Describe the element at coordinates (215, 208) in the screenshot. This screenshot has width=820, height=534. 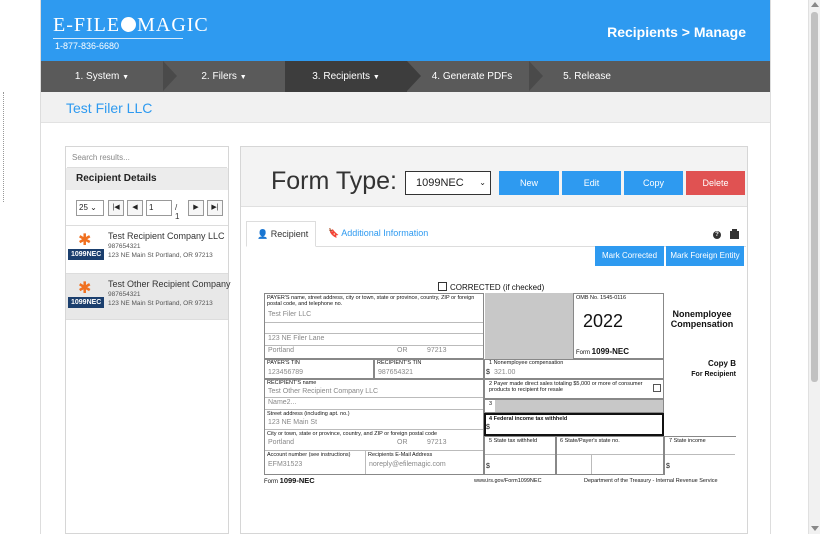
I see `last-page-button: ▶|` at that location.